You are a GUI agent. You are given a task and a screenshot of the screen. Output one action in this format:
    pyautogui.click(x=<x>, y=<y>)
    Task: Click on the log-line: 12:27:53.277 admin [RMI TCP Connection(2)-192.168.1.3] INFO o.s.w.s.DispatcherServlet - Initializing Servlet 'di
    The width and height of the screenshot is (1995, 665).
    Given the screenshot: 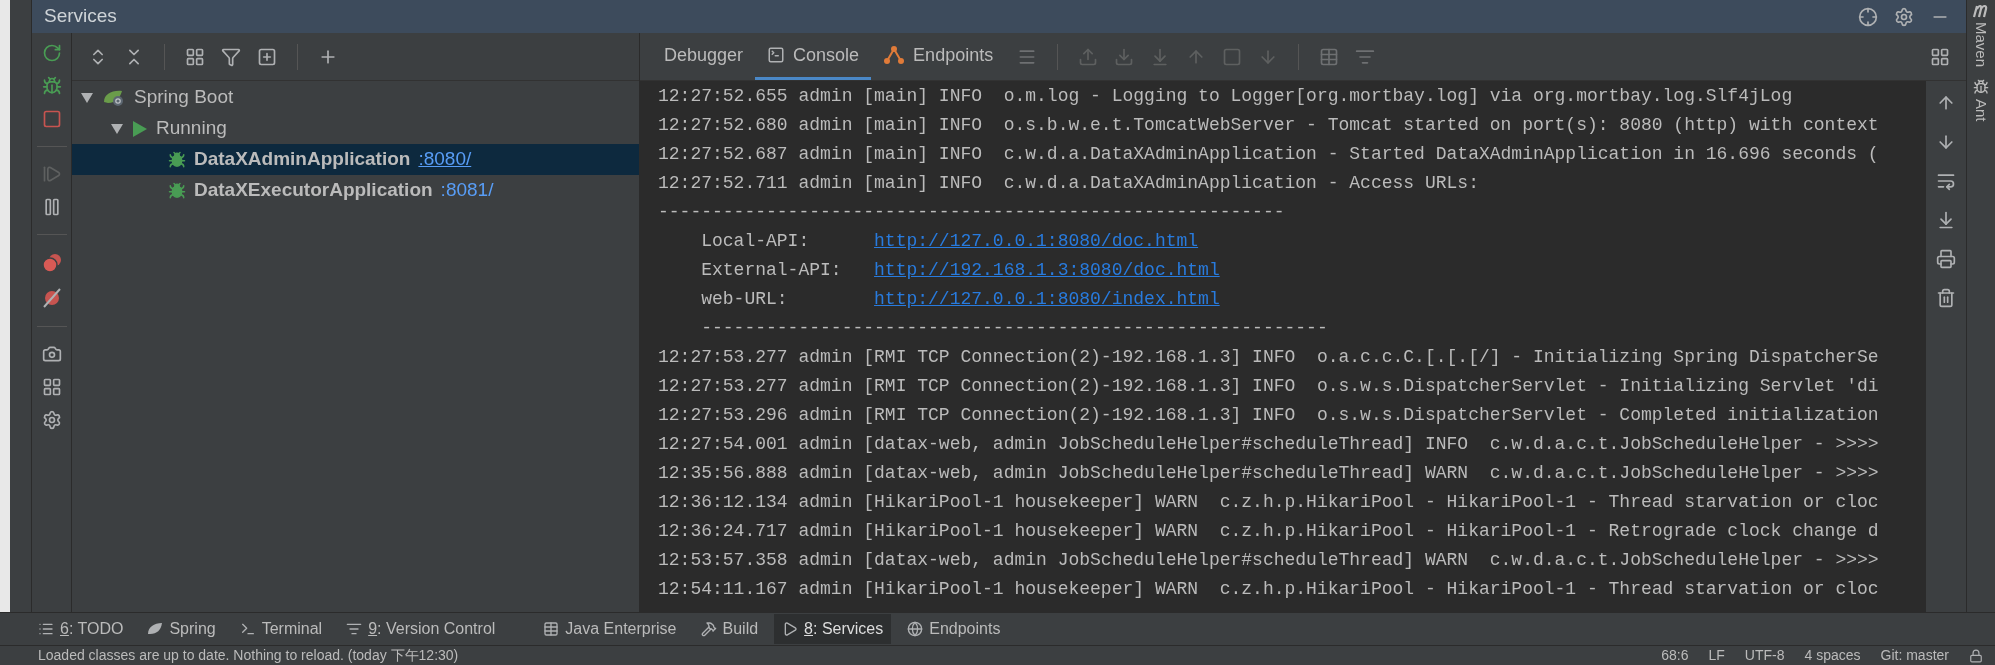 What is the action you would take?
    pyautogui.click(x=1269, y=386)
    